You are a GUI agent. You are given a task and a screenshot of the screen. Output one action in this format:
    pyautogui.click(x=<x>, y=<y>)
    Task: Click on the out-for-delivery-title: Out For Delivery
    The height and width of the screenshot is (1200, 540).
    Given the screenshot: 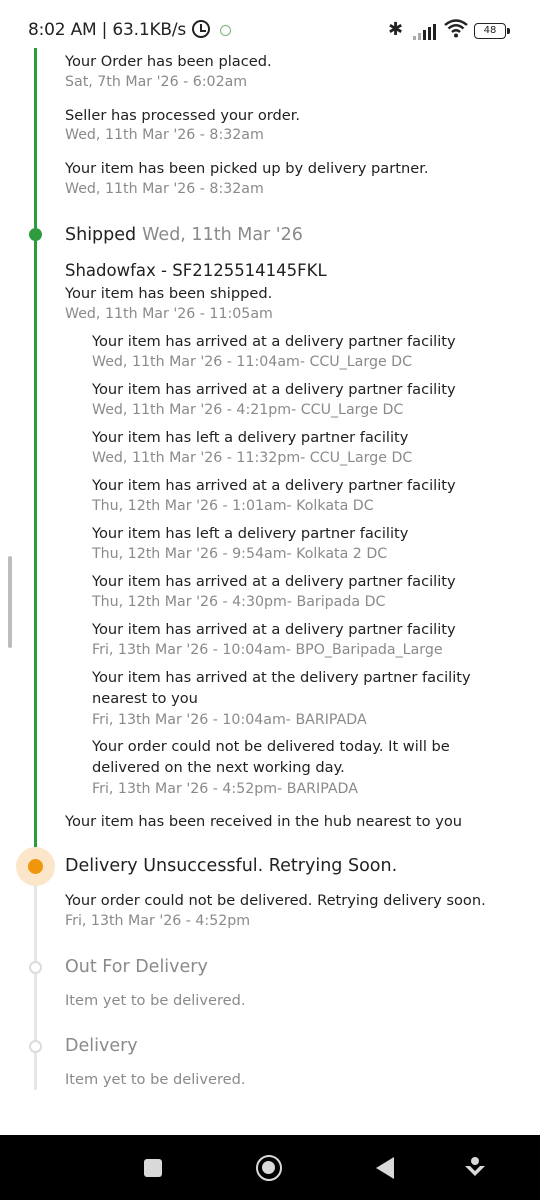 What is the action you would take?
    pyautogui.click(x=136, y=967)
    